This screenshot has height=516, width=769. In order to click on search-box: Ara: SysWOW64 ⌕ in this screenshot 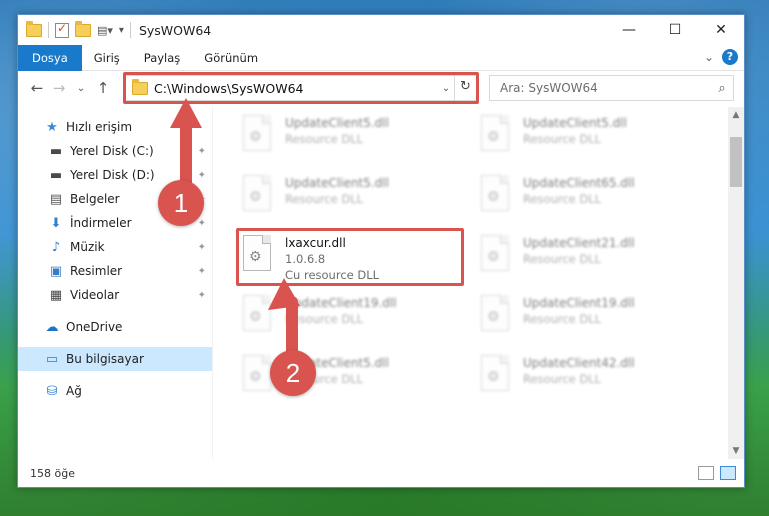, I will do `click(611, 88)`.